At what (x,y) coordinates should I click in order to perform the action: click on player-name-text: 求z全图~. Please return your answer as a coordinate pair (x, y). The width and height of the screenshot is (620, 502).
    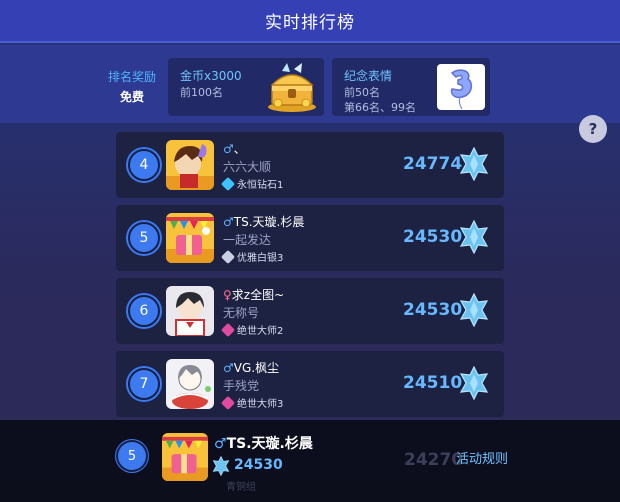
    Looking at the image, I should click on (258, 295).